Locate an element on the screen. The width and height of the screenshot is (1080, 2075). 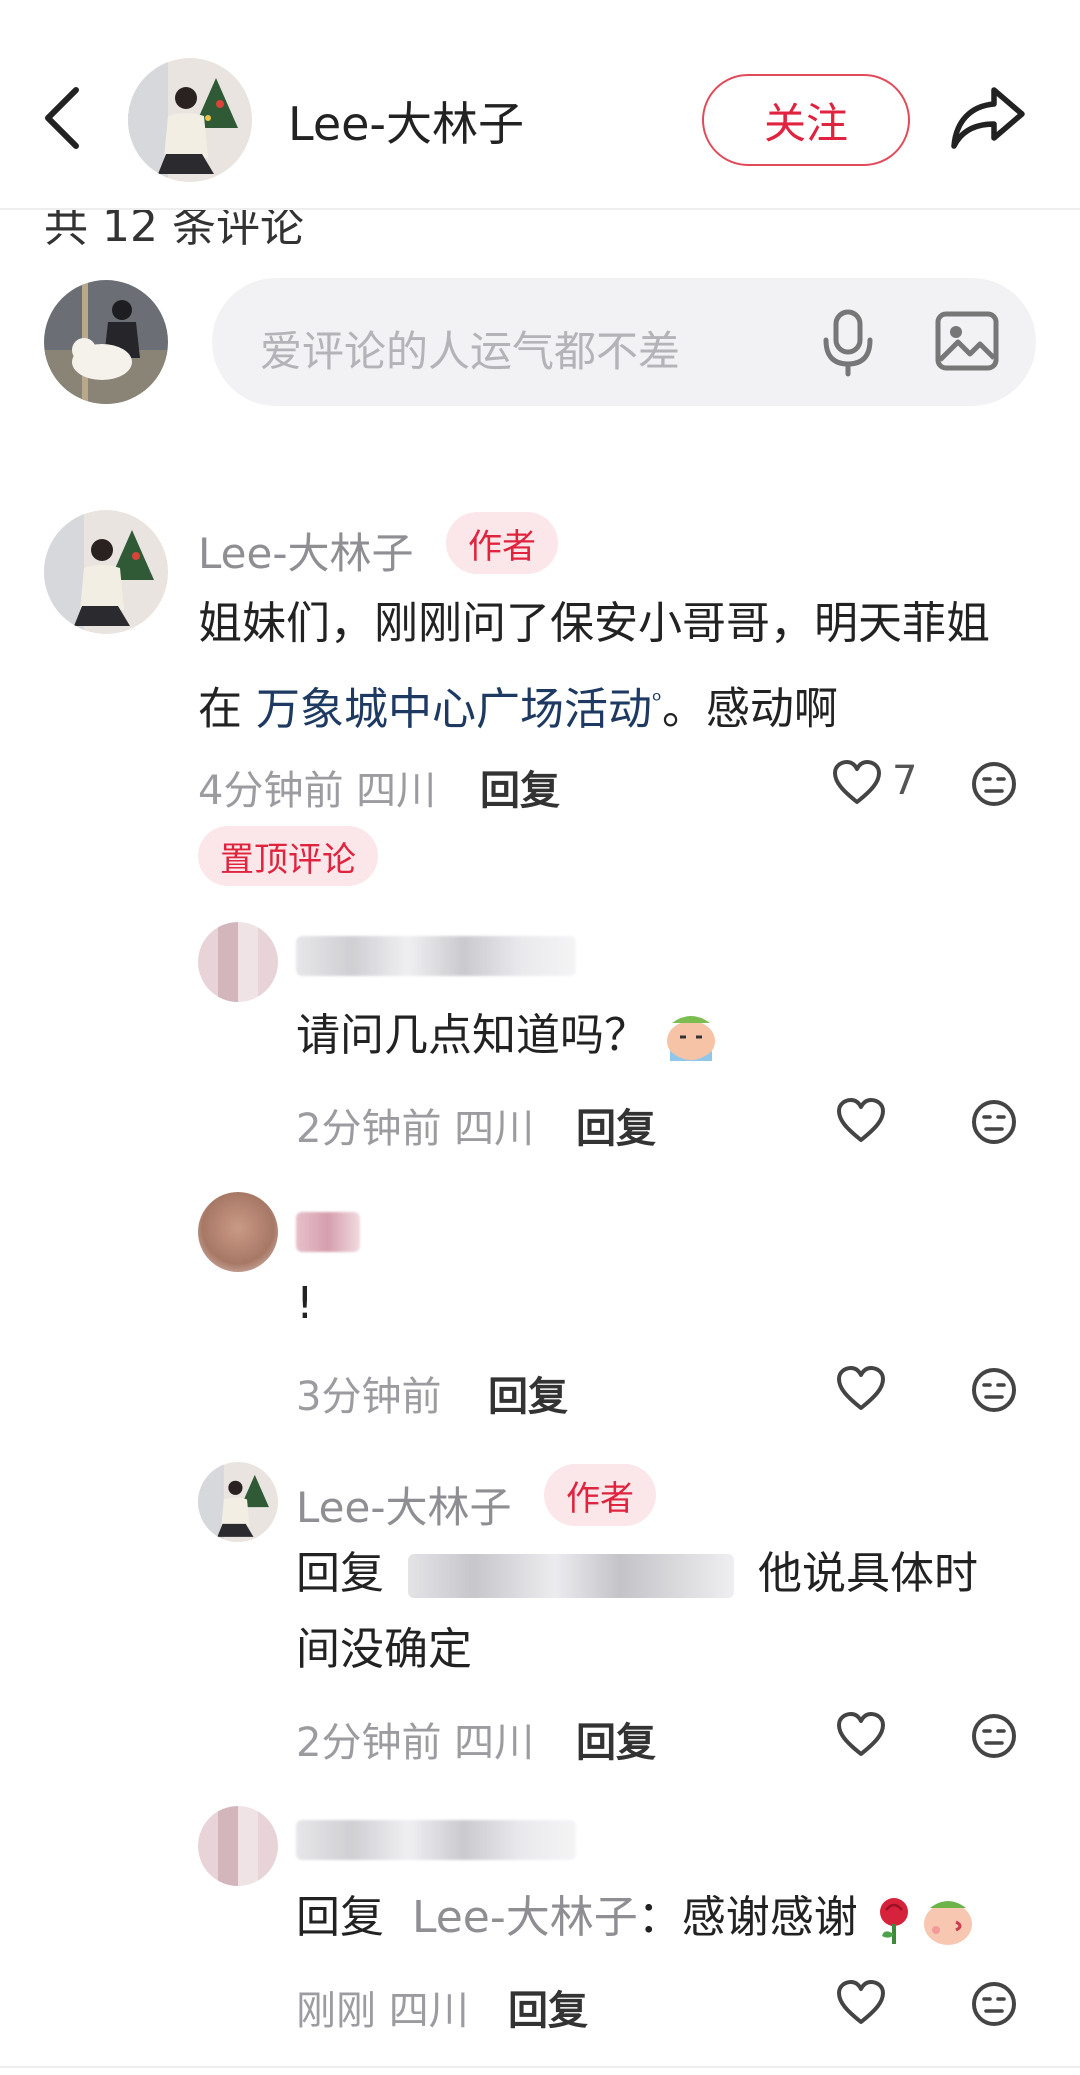
rose-and-kiss-stickers-icon is located at coordinates (925, 1921).